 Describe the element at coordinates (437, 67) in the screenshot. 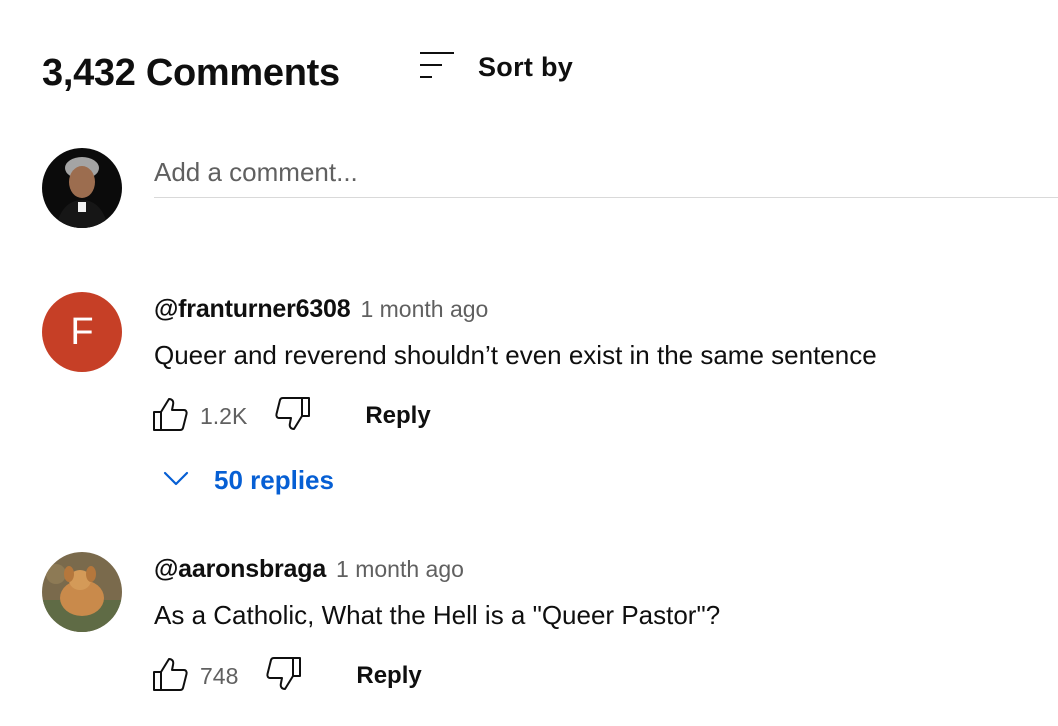

I see `sort-icon` at that location.